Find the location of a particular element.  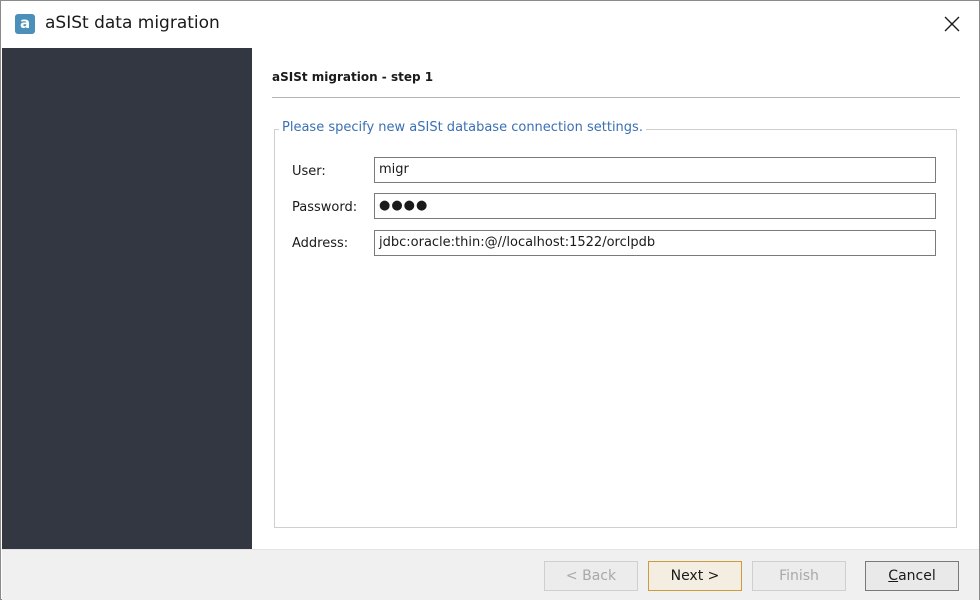

address-label: Address: is located at coordinates (320, 243).